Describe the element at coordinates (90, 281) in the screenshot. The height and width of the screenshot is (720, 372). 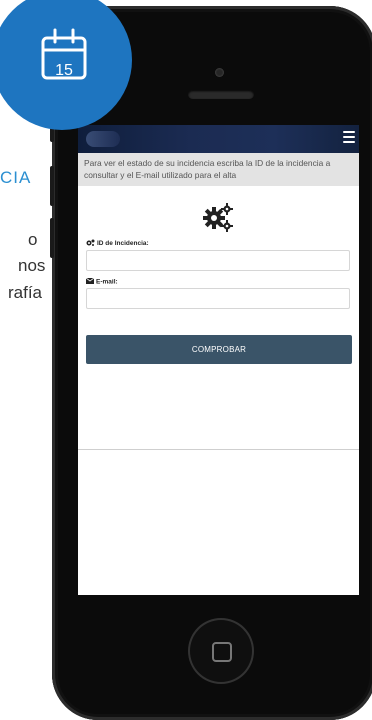
I see `envelope-icon` at that location.